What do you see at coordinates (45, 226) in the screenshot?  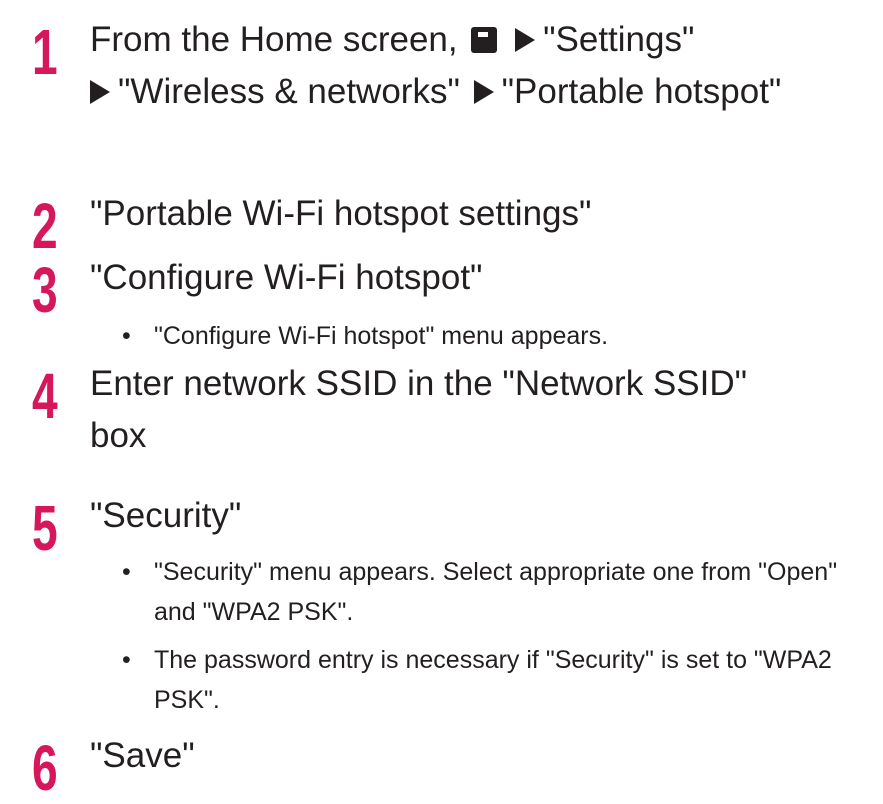 I see `step-number: 2` at bounding box center [45, 226].